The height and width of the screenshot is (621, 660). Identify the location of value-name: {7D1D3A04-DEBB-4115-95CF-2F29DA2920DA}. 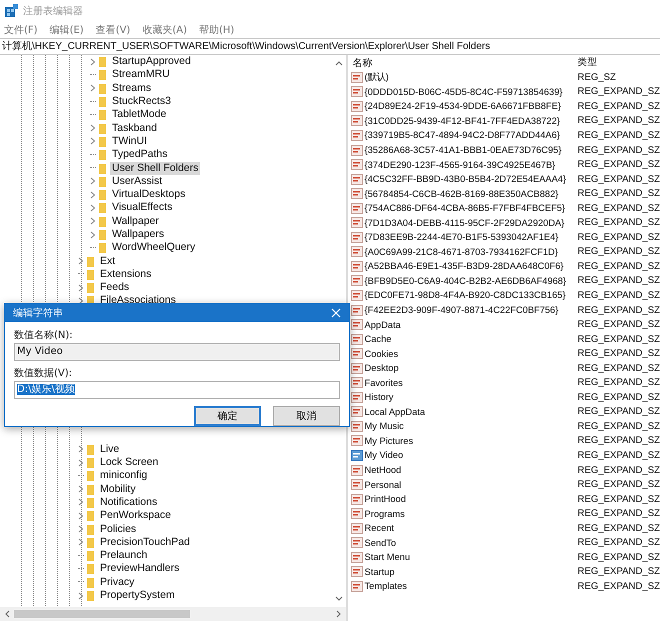
(471, 223).